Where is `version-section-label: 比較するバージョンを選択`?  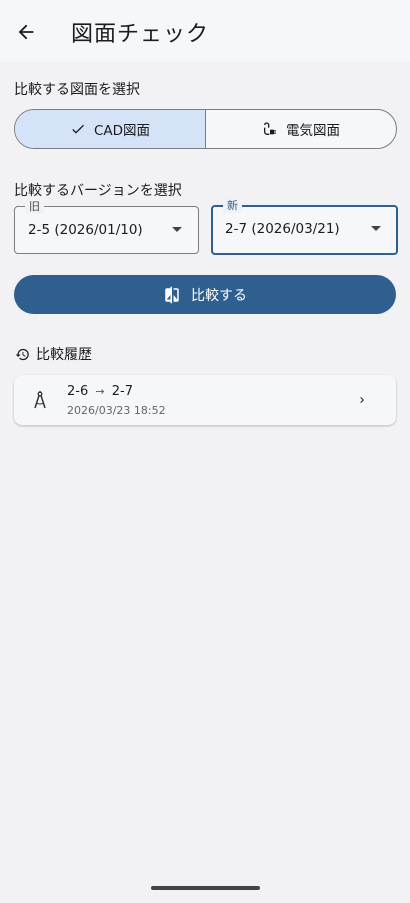
version-section-label: 比較するバージョンを選択 is located at coordinates (98, 191).